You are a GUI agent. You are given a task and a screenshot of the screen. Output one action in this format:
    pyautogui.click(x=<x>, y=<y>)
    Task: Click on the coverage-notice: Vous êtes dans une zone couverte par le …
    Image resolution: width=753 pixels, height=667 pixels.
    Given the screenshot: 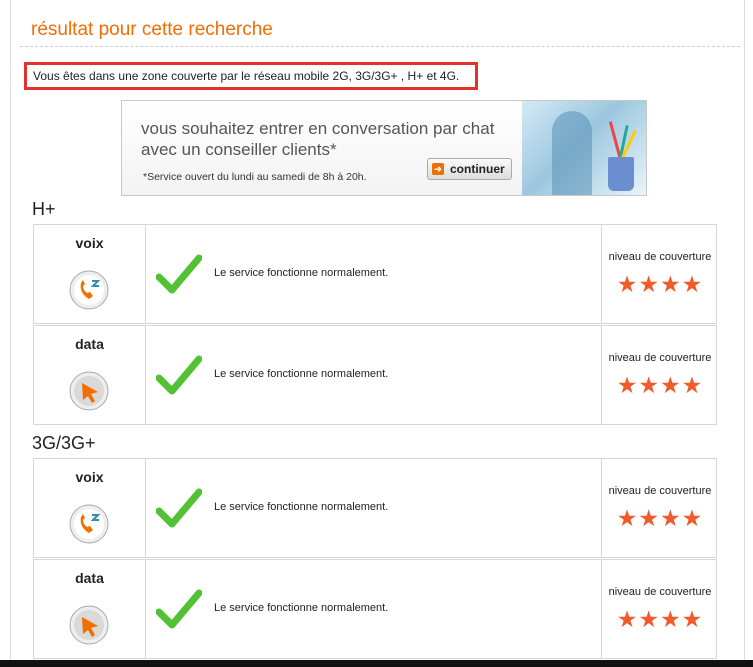 What is the action you would take?
    pyautogui.click(x=251, y=76)
    